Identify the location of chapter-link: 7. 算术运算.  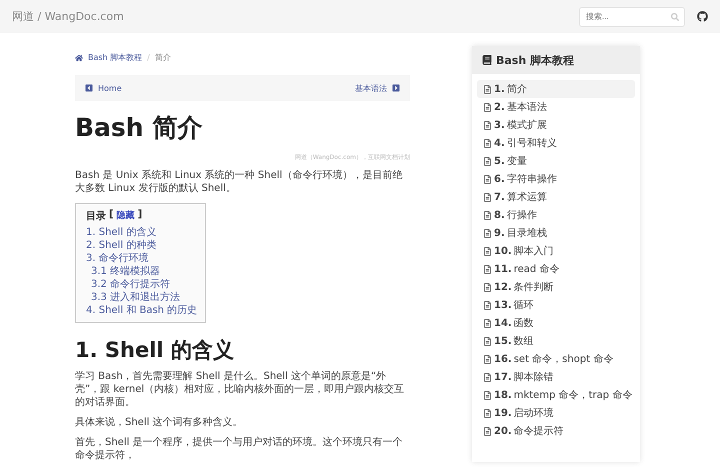
(556, 197).